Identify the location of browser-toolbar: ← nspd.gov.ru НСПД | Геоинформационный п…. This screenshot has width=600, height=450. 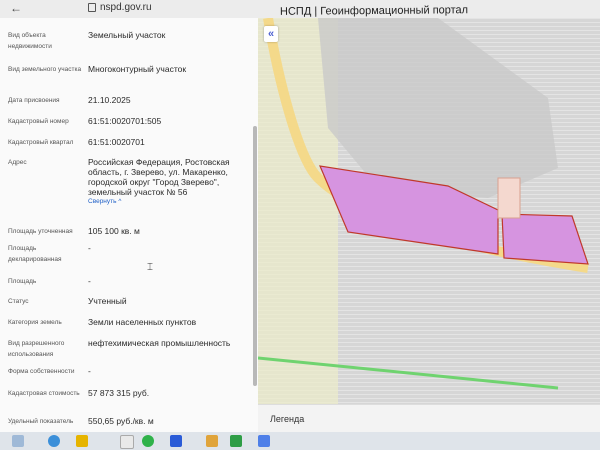
(300, 9).